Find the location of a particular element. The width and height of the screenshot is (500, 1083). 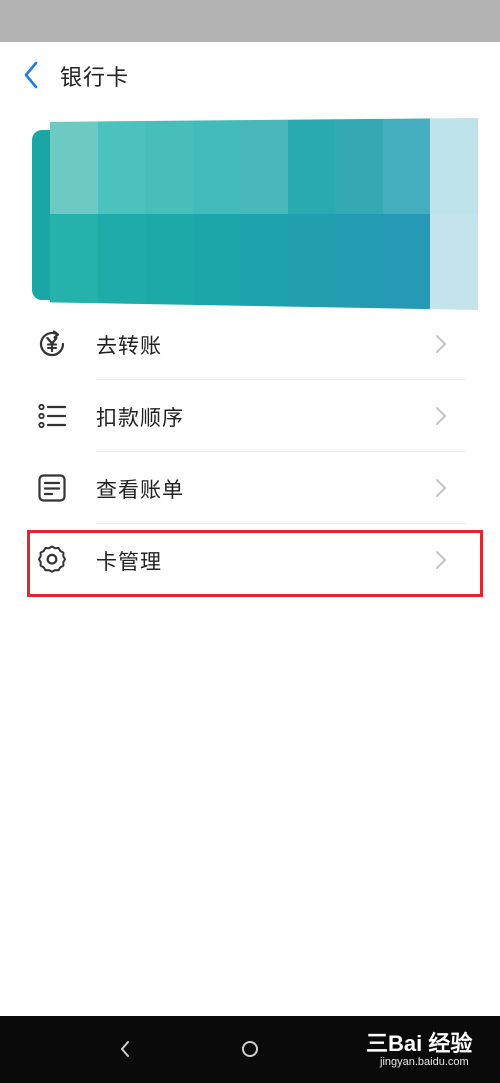

nav-back-icon is located at coordinates (125, 1049).